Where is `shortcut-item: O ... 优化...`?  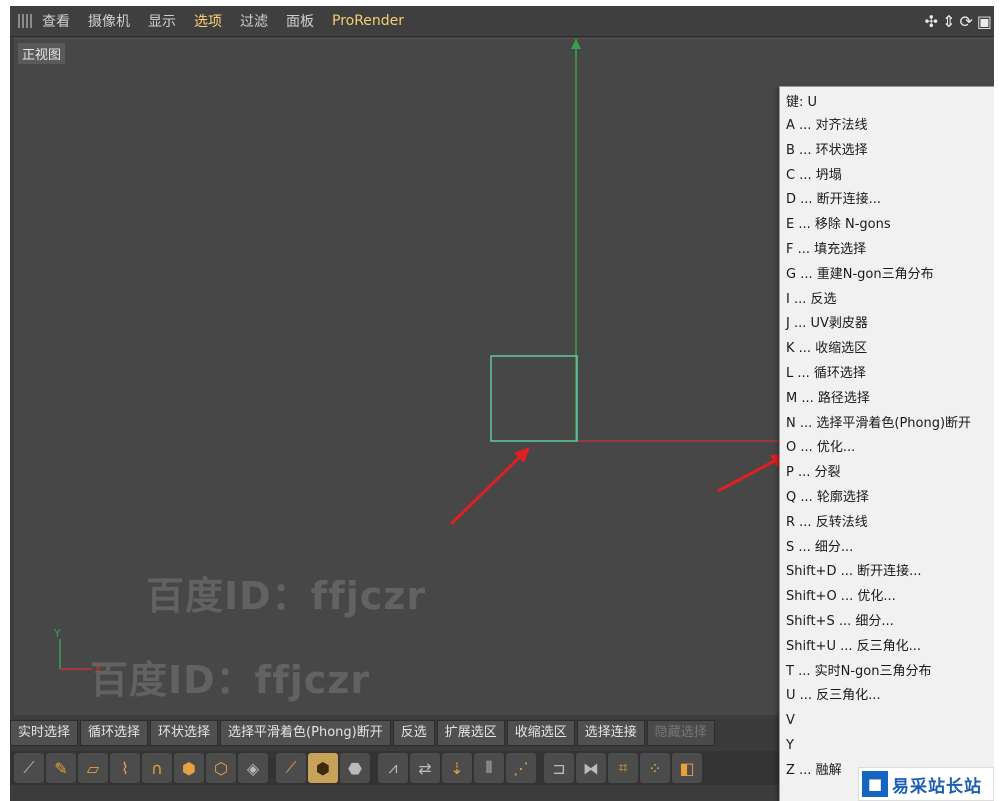
shortcut-item: O ... 优化... is located at coordinates (820, 448).